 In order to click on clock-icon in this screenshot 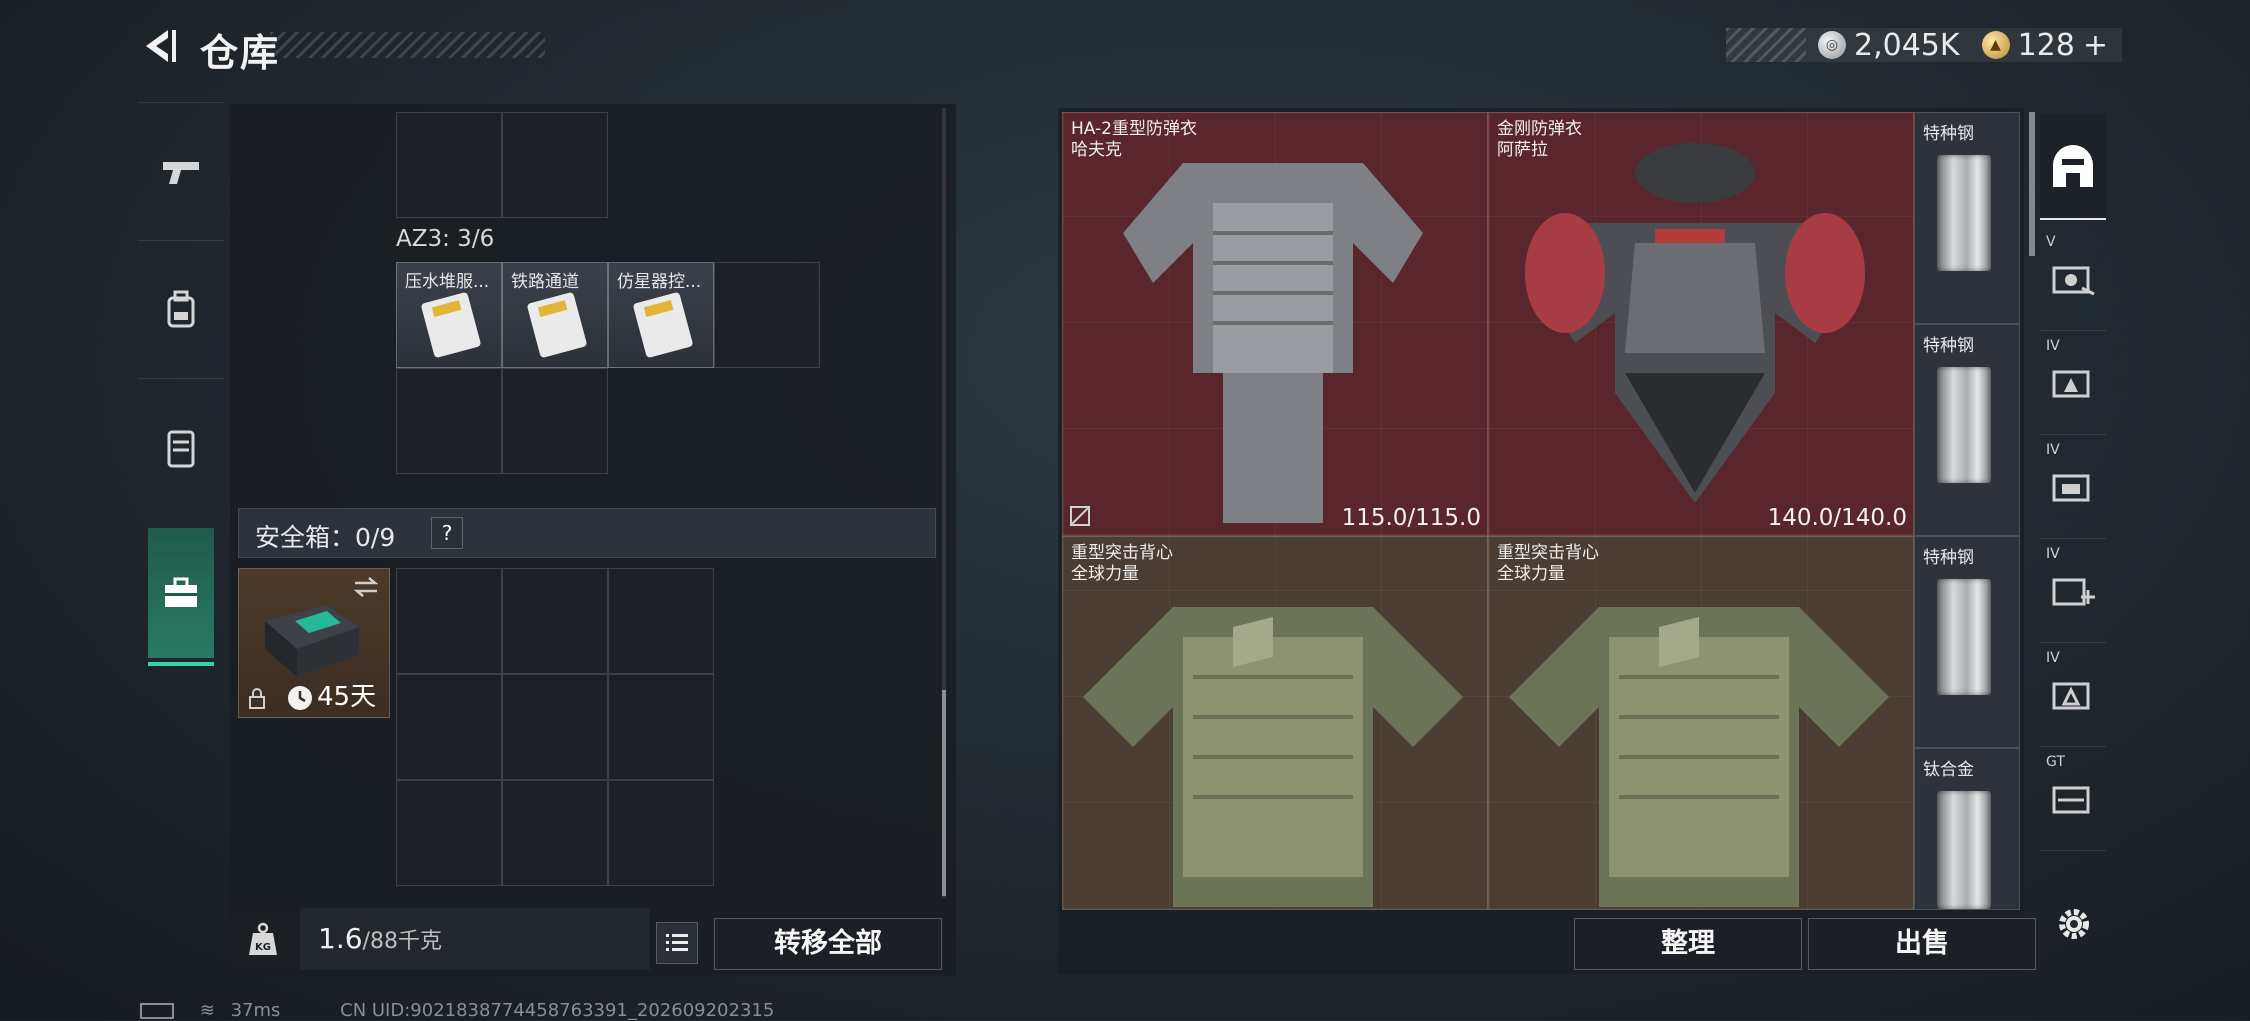, I will do `click(300, 698)`.